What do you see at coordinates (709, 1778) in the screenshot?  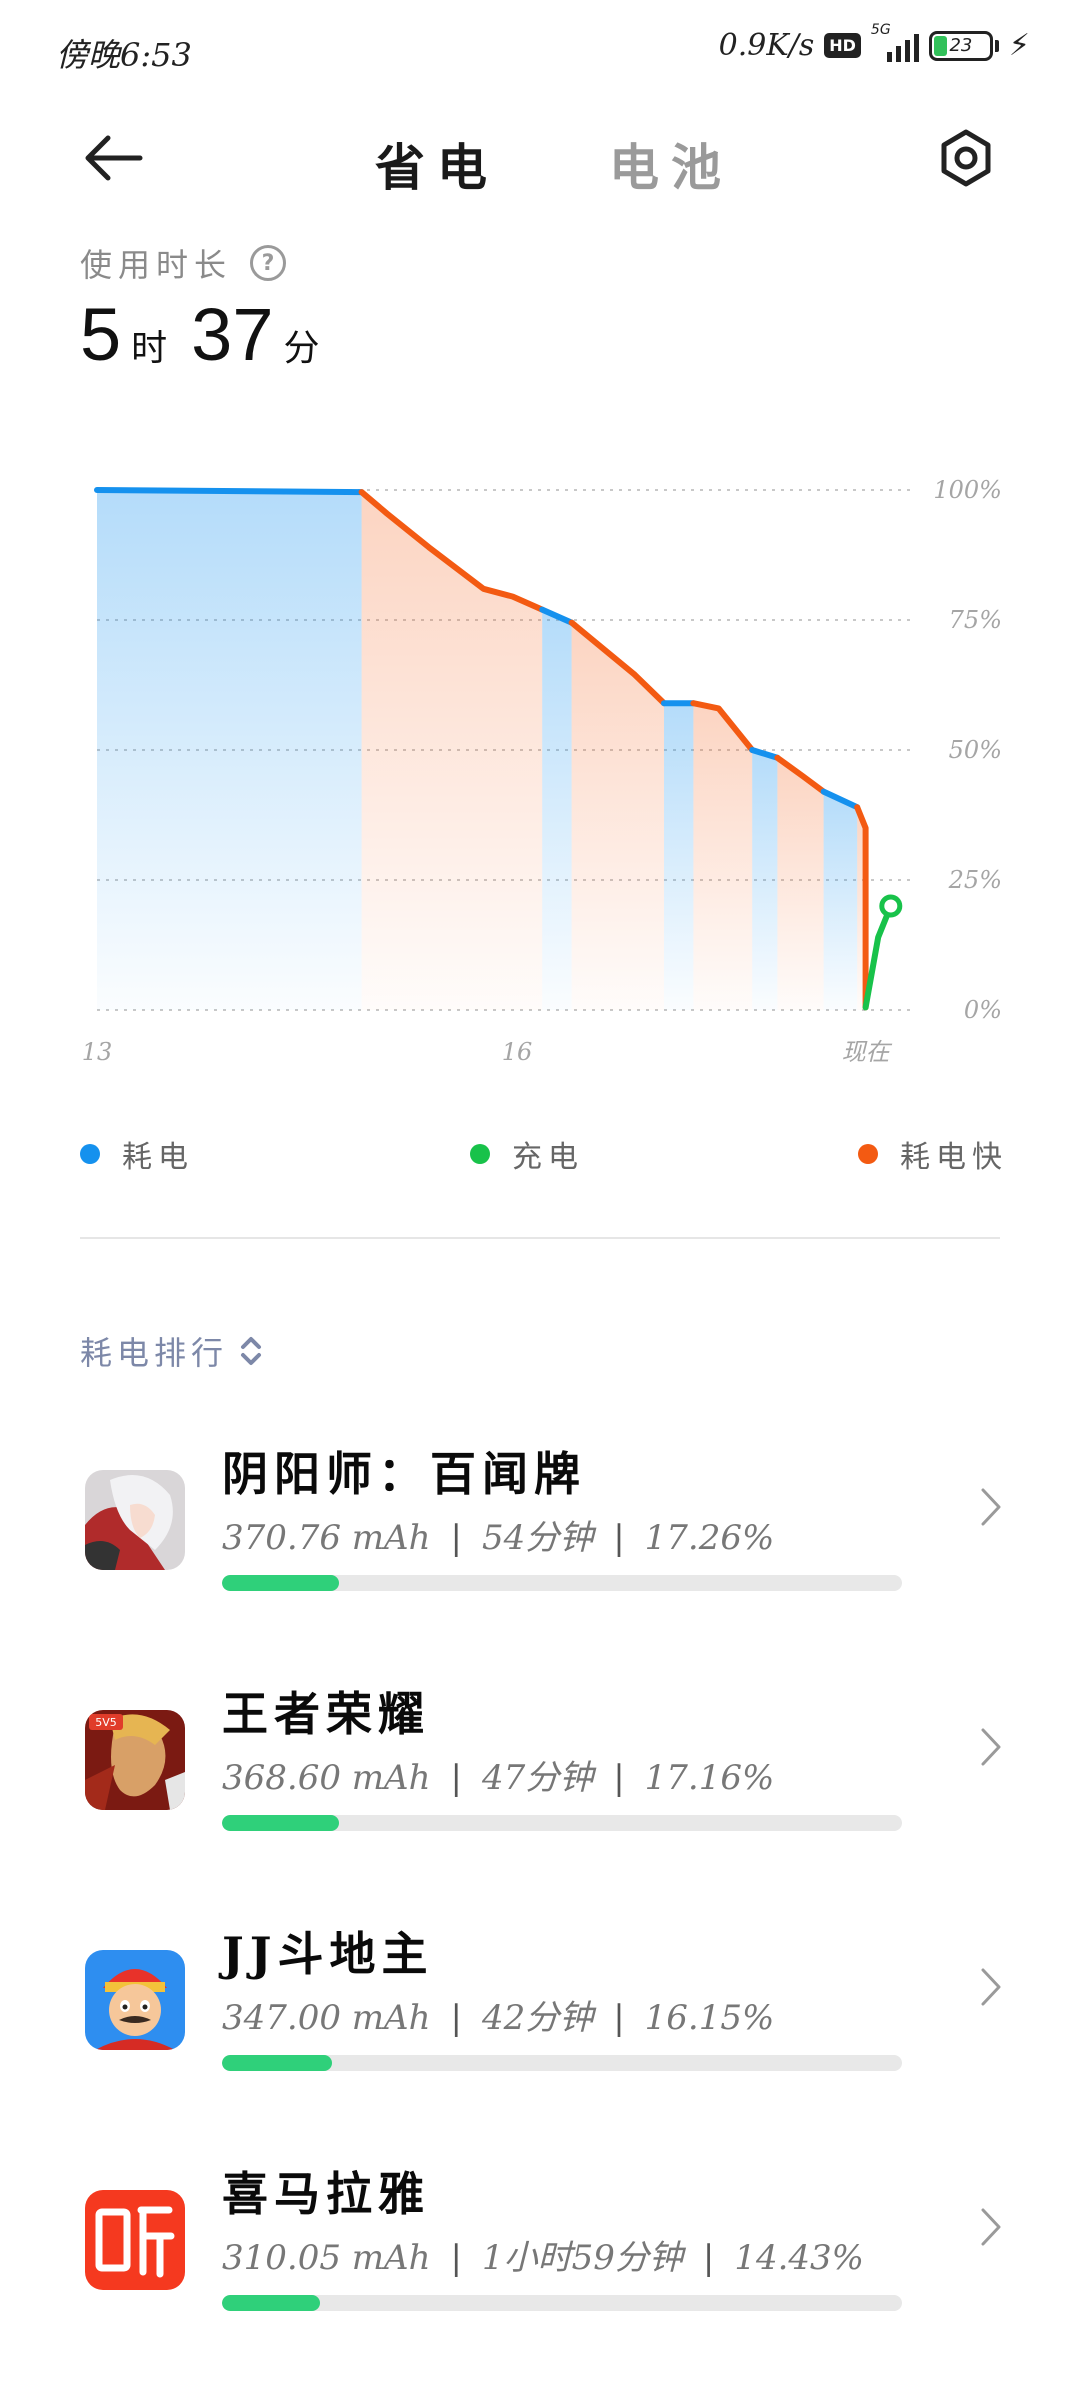 I see `app-percent: 17.16%` at bounding box center [709, 1778].